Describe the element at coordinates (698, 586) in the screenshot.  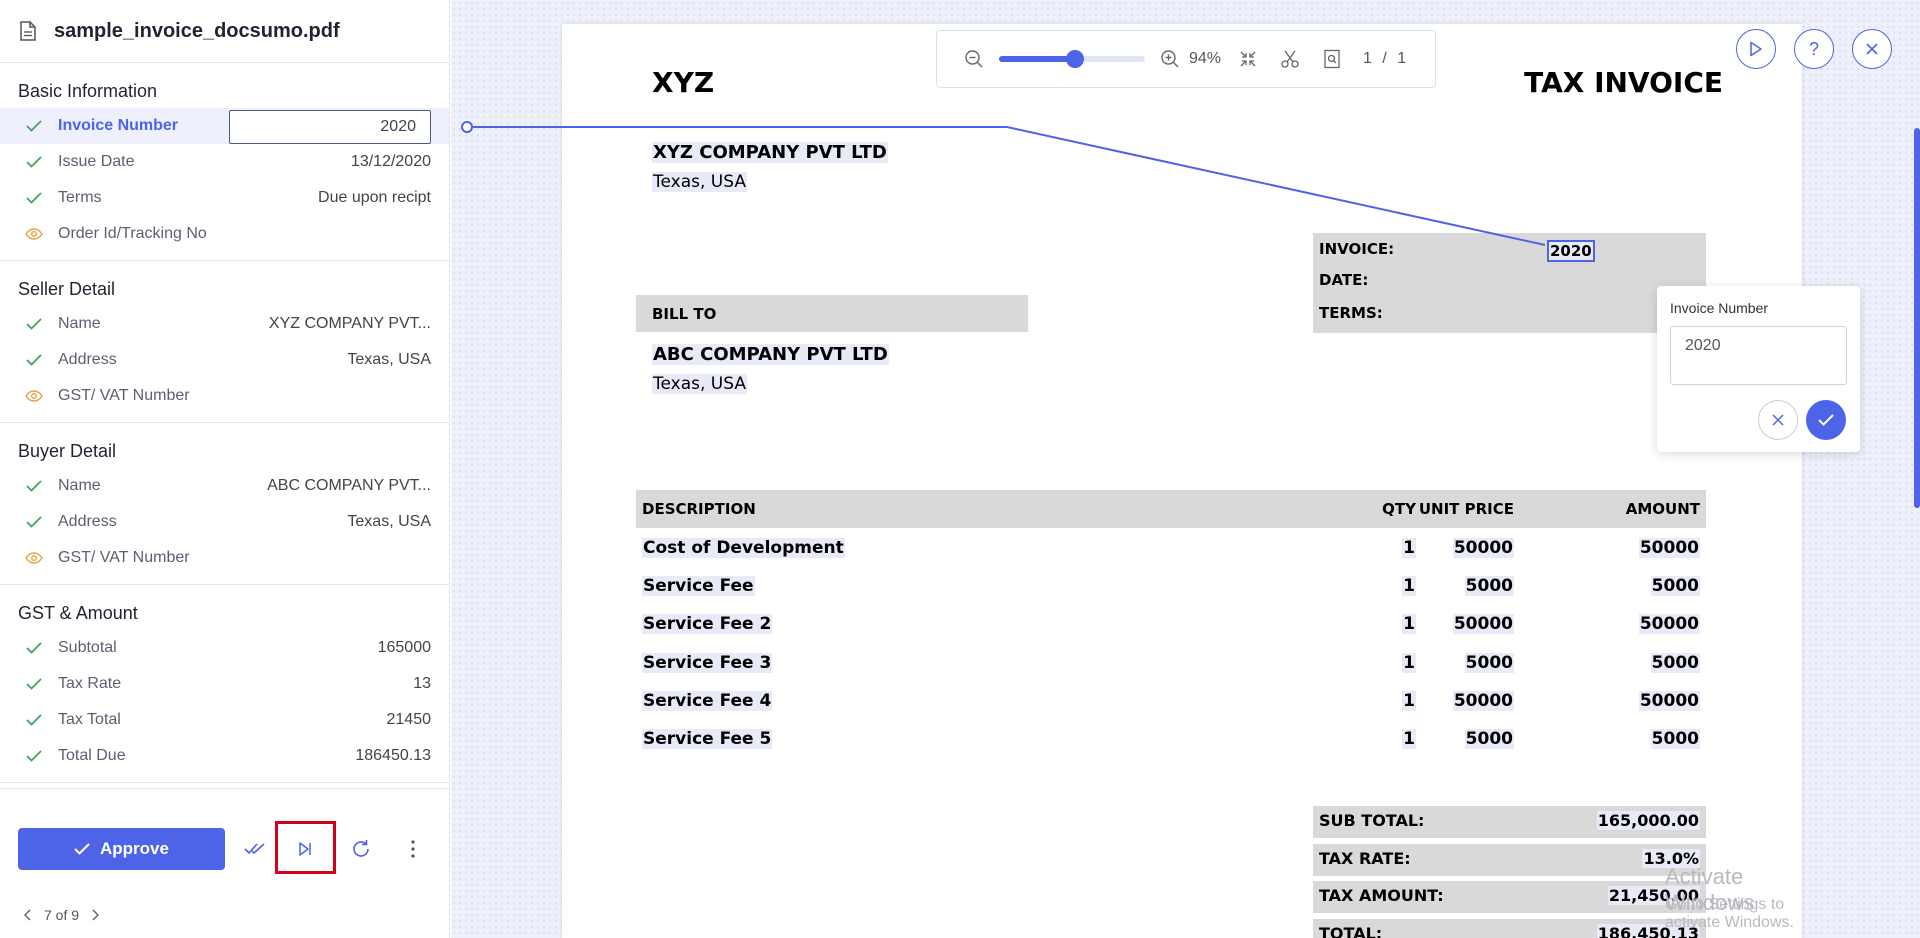
I see `line-item-description: Service Fee` at that location.